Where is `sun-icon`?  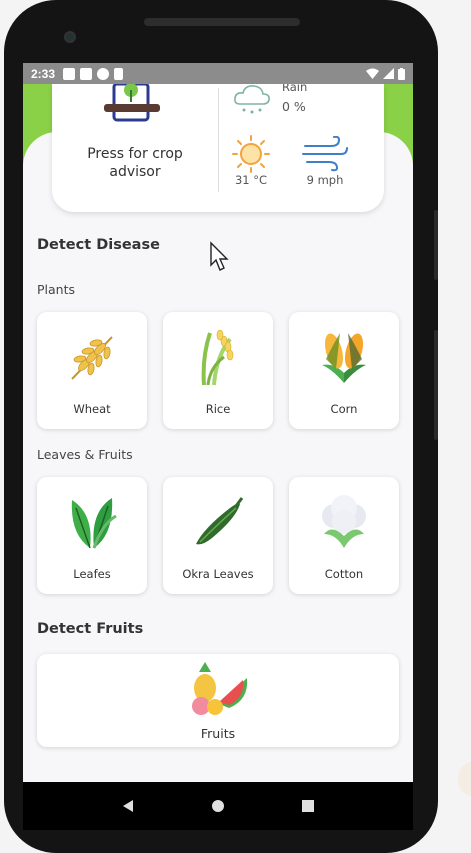
sun-icon is located at coordinates (251, 154).